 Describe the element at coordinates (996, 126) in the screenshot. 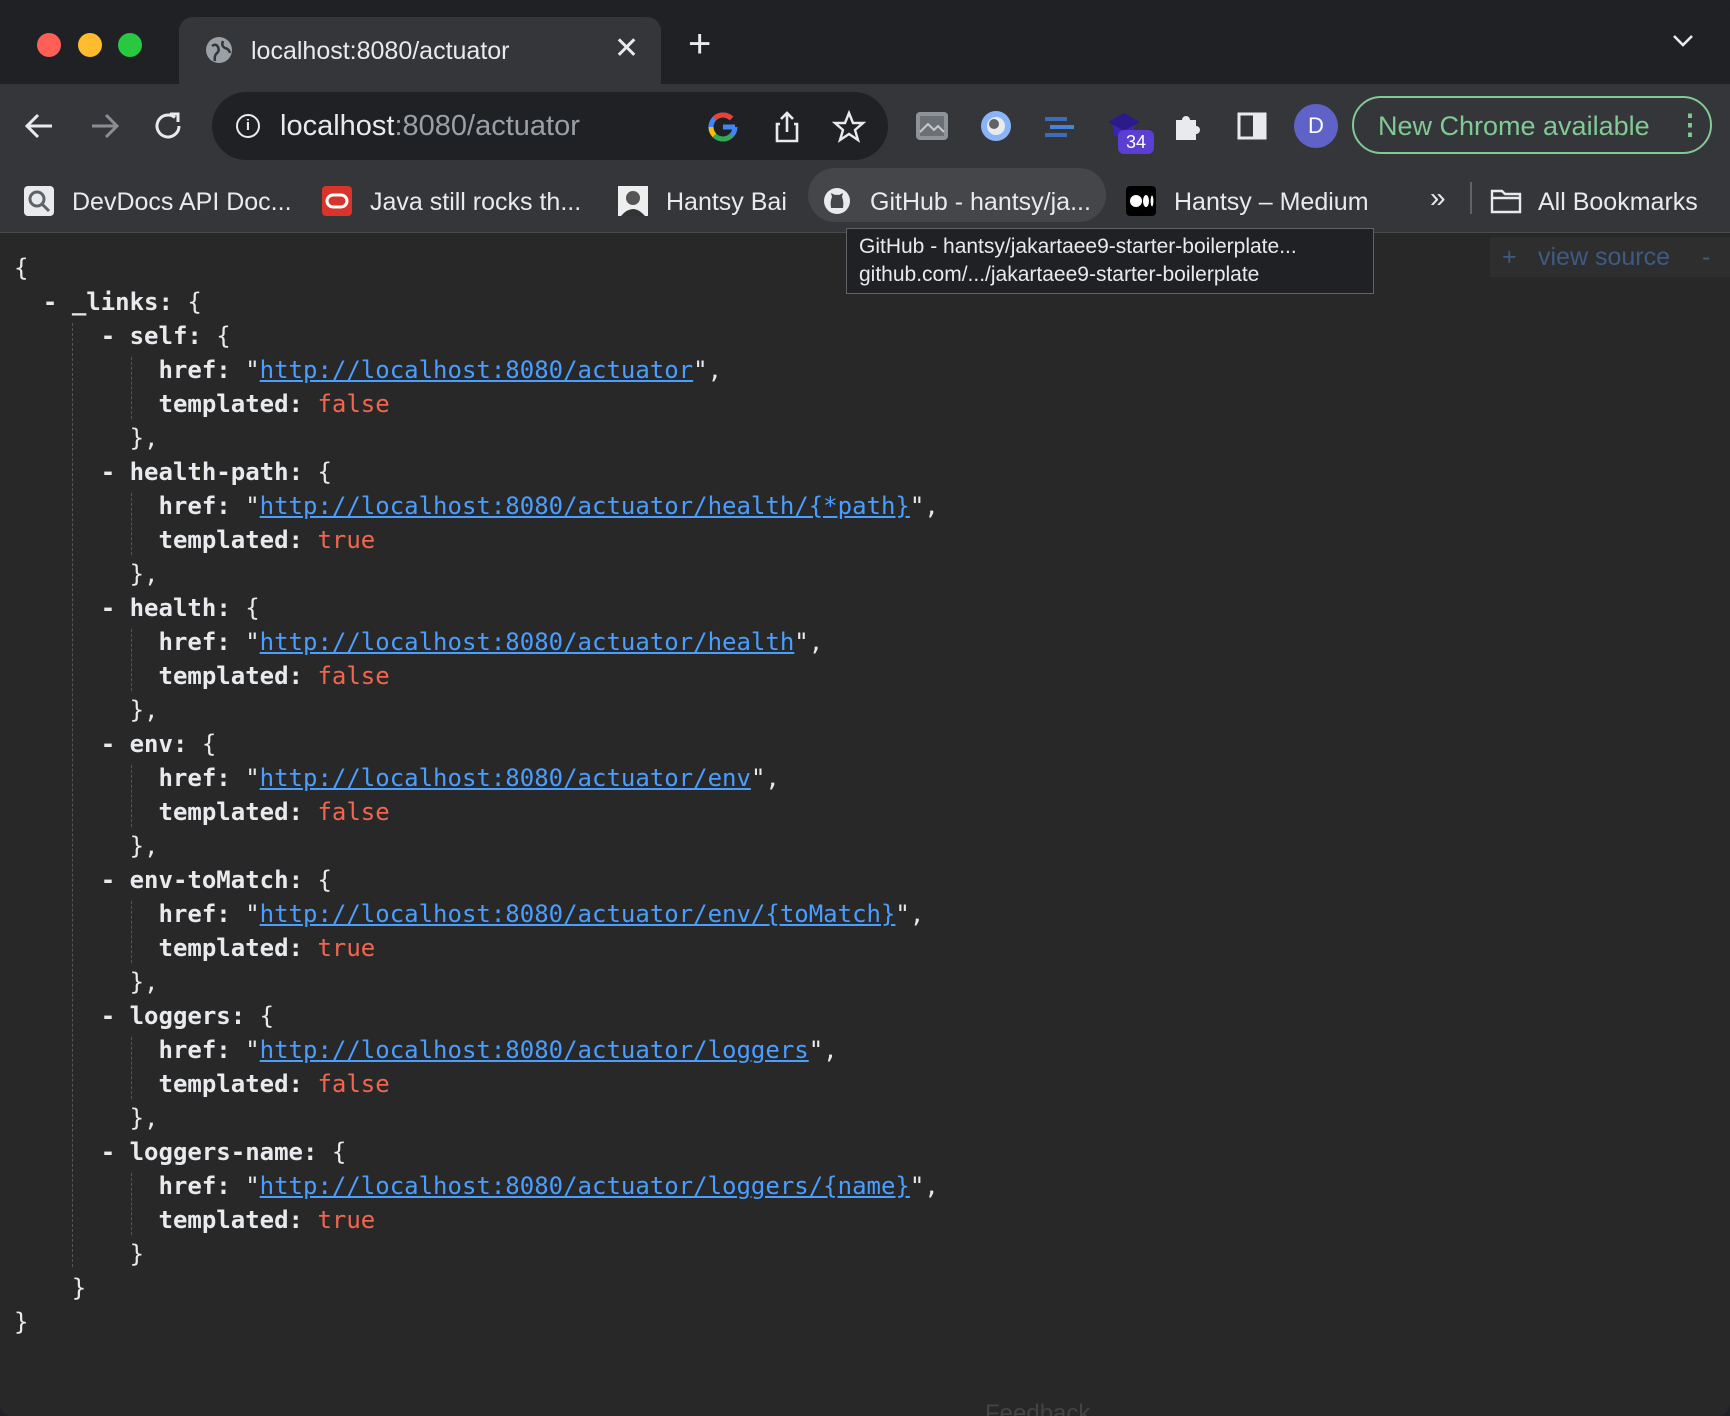

I see `extension-circle-icon` at that location.